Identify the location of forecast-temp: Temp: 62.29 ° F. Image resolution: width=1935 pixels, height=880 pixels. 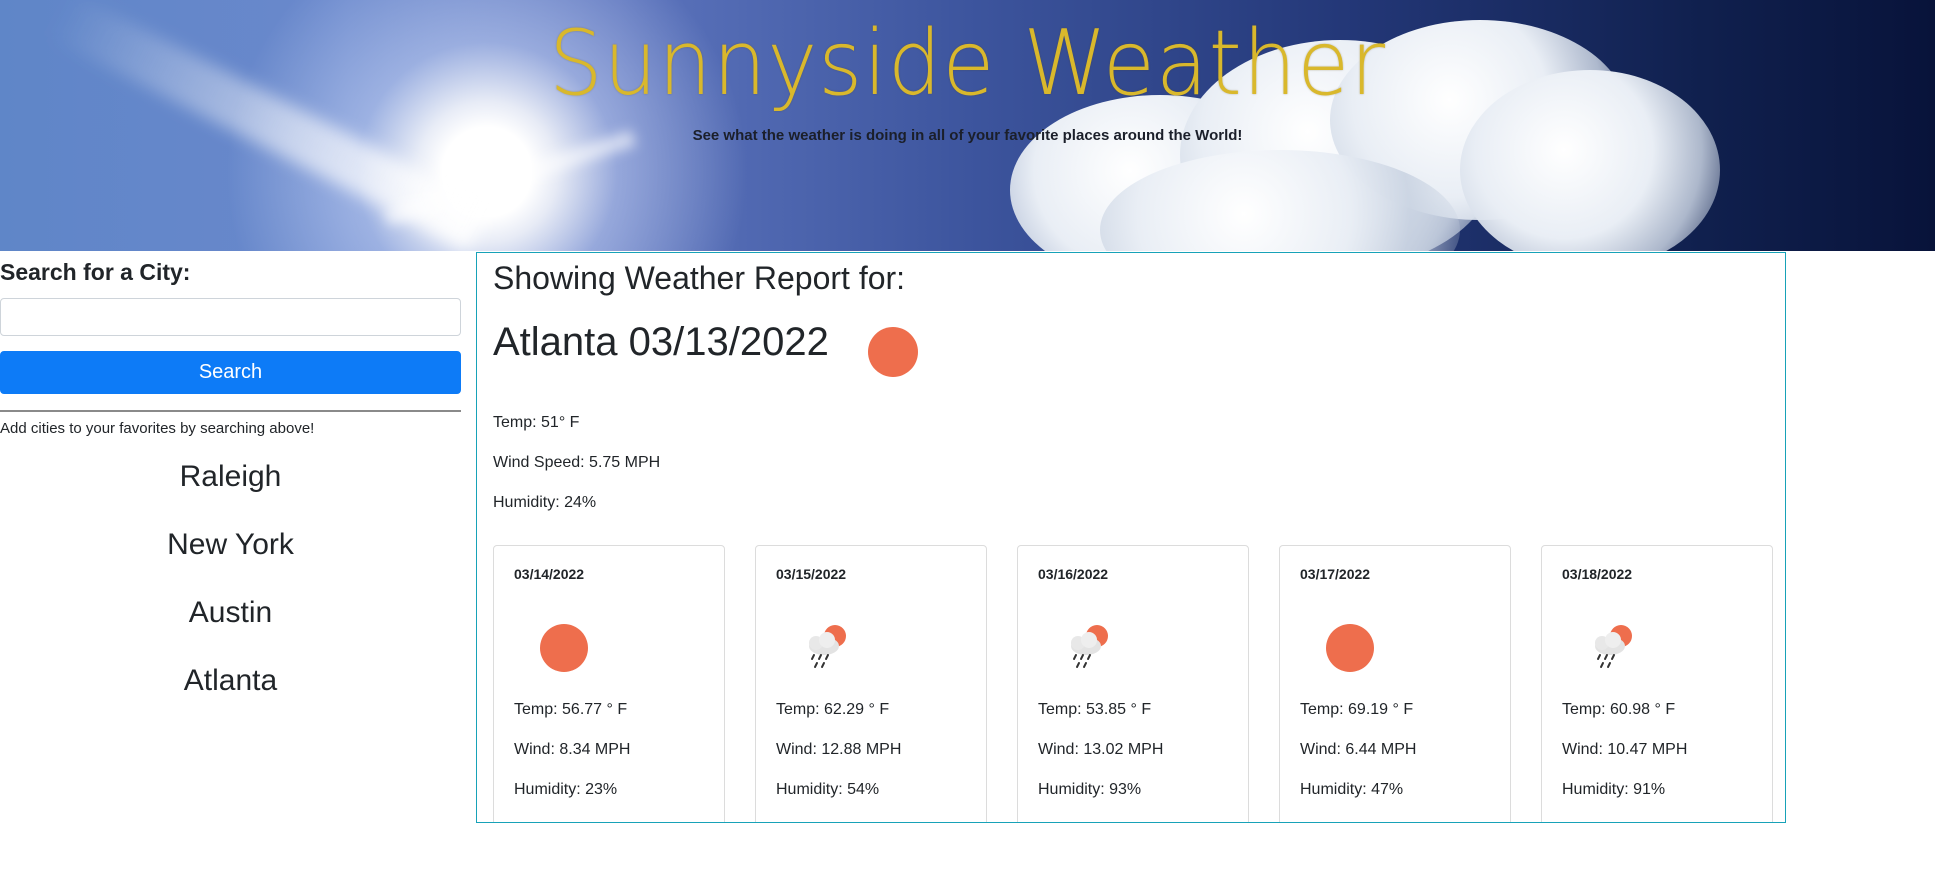
(833, 709).